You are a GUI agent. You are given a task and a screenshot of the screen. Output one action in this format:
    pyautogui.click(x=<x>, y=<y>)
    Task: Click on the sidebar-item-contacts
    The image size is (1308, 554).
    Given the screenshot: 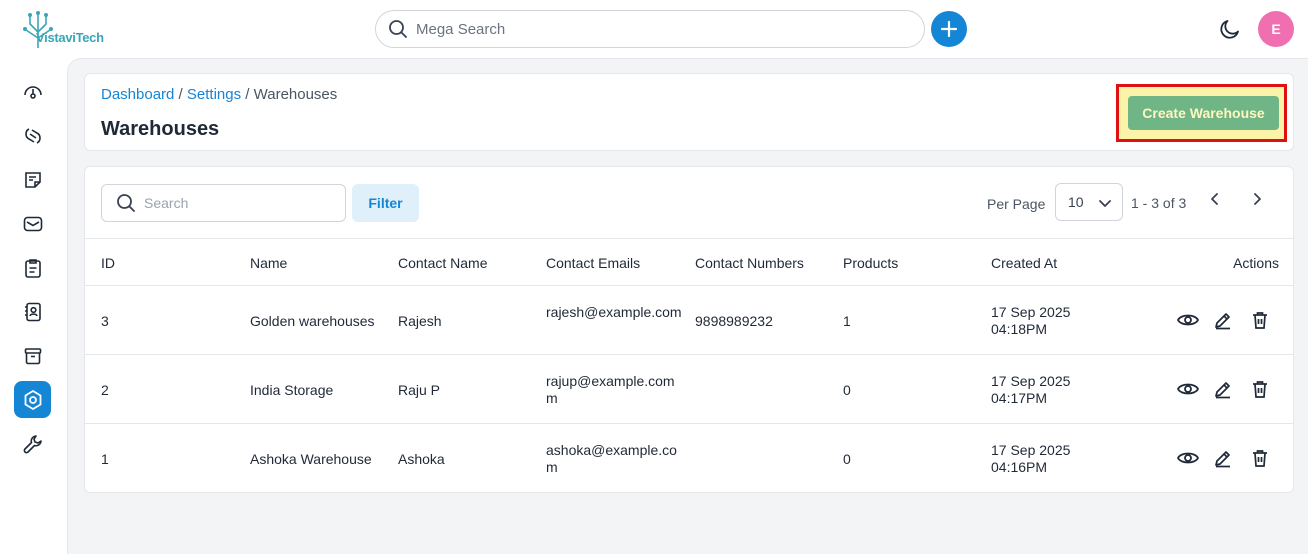 What is the action you would take?
    pyautogui.click(x=32, y=311)
    